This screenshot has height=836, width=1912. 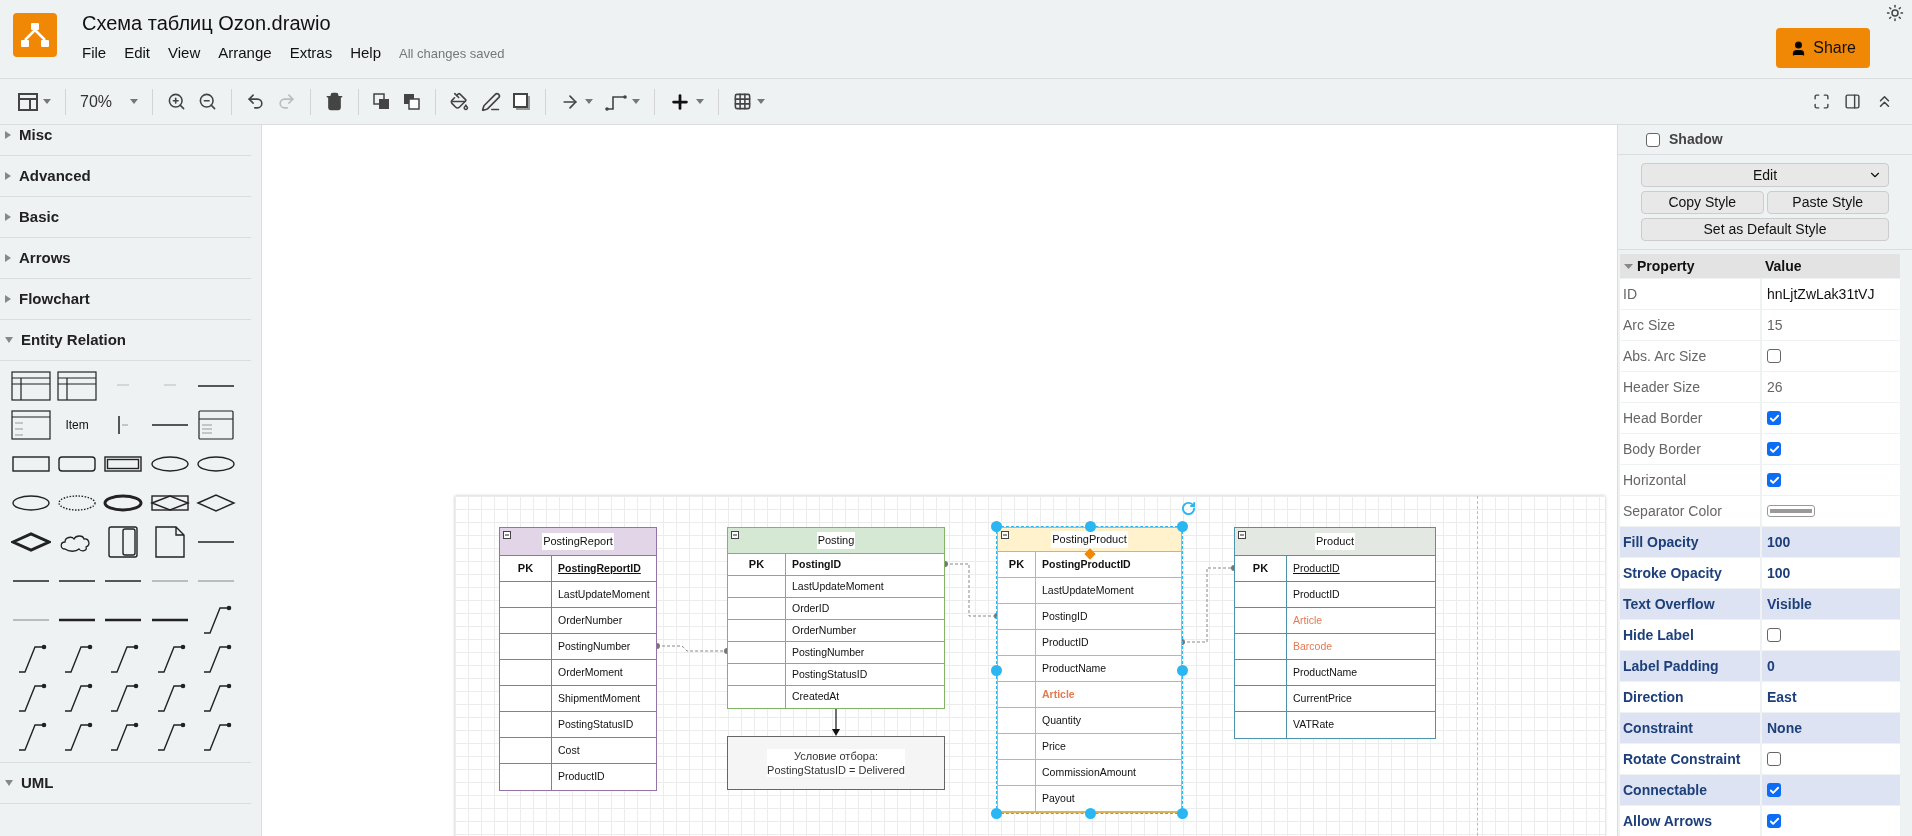 What do you see at coordinates (30, 425) in the screenshot?
I see `list-shape-icon` at bounding box center [30, 425].